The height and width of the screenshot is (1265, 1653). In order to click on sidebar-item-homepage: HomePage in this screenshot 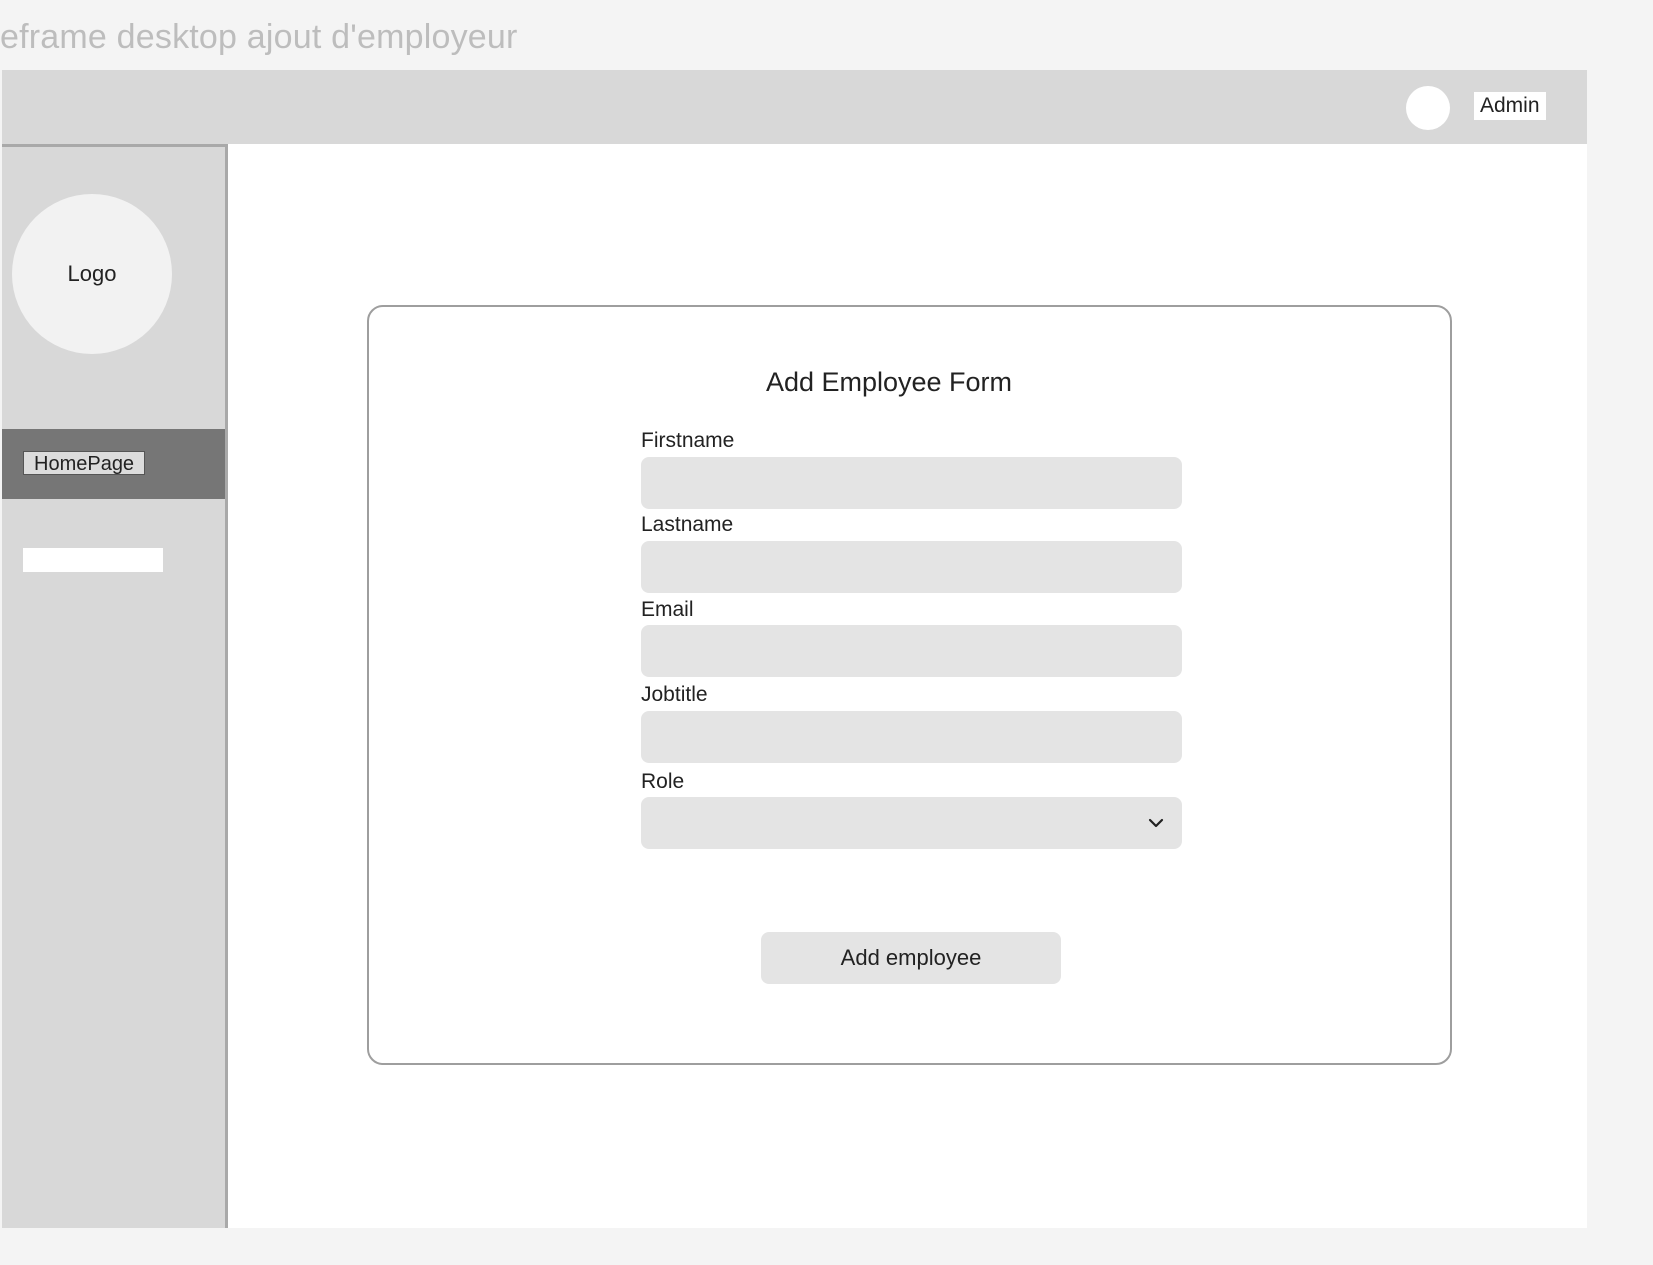, I will do `click(113, 464)`.